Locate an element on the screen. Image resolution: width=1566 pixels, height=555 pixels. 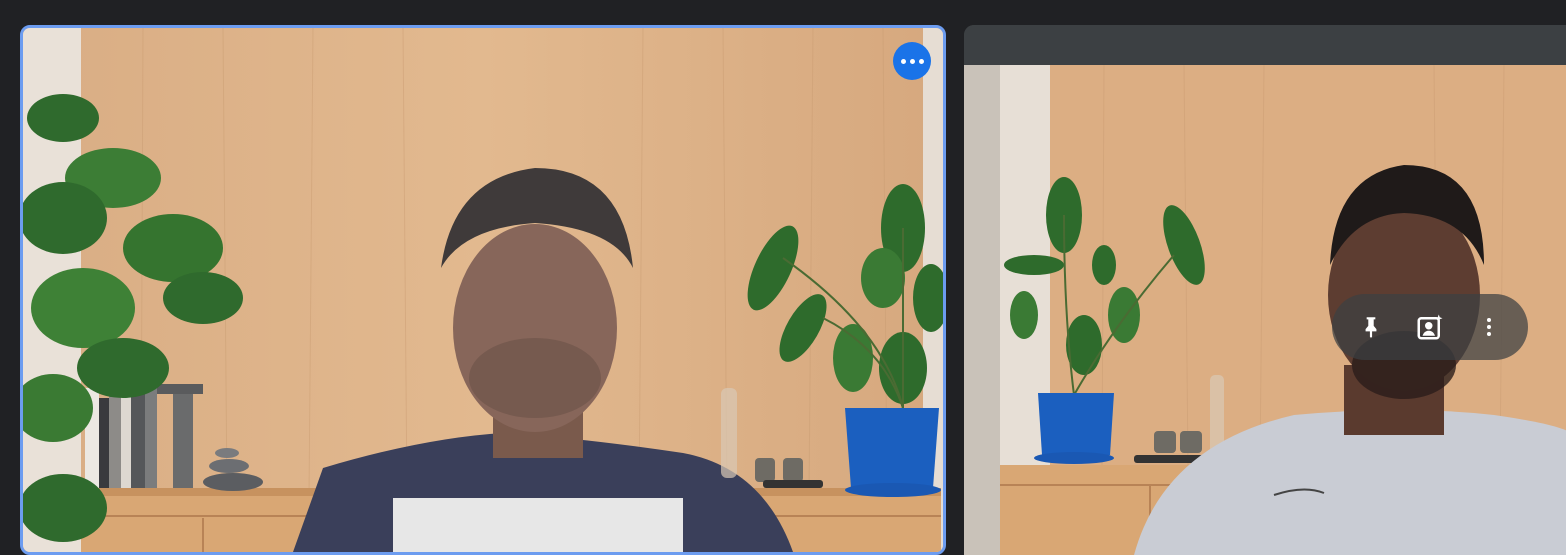
more-vertical-icon is located at coordinates (1488, 327).